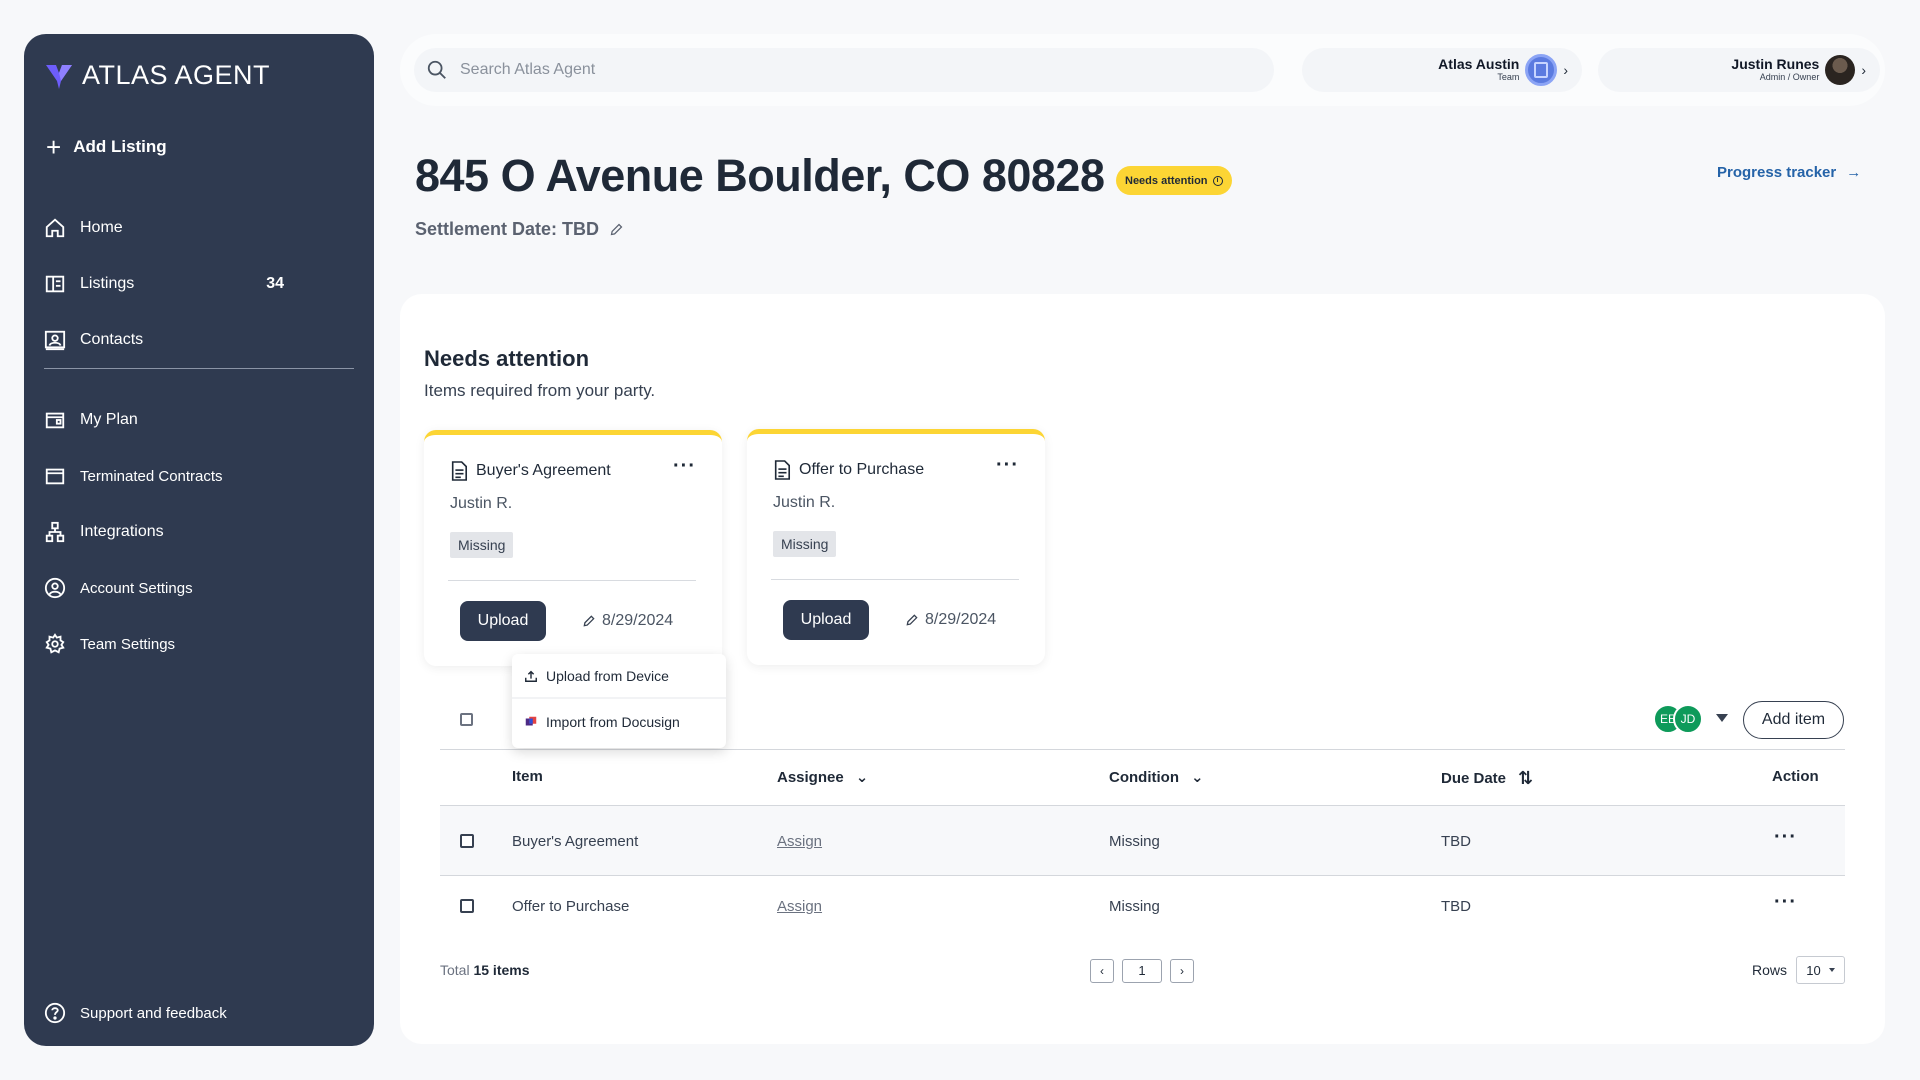 The height and width of the screenshot is (1080, 1920). Describe the element at coordinates (1722, 718) in the screenshot. I see `caret-down-icon` at that location.